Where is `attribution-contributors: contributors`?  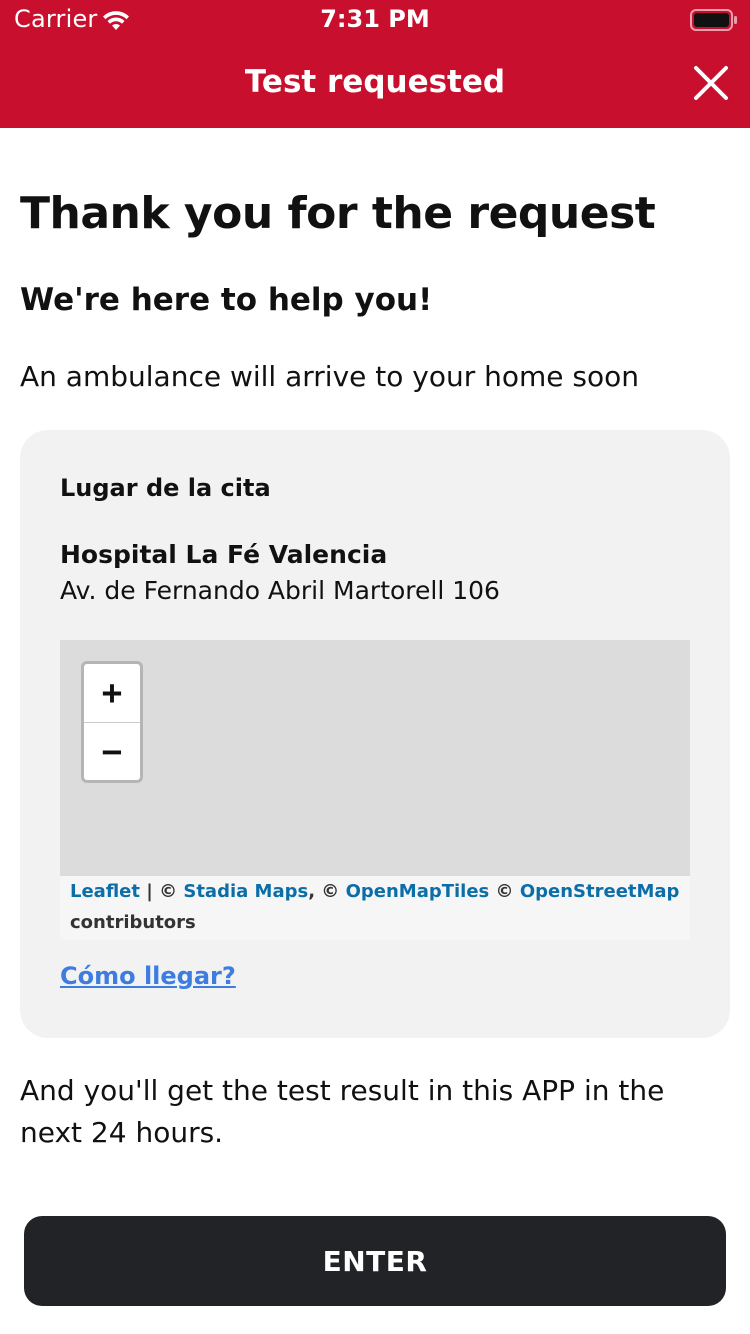
attribution-contributors: contributors is located at coordinates (133, 922).